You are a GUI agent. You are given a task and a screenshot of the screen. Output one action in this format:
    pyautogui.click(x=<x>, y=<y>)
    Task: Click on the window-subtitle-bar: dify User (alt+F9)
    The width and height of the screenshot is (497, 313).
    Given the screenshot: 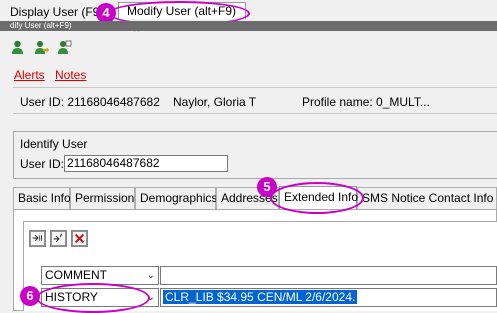 What is the action you would take?
    pyautogui.click(x=248, y=26)
    